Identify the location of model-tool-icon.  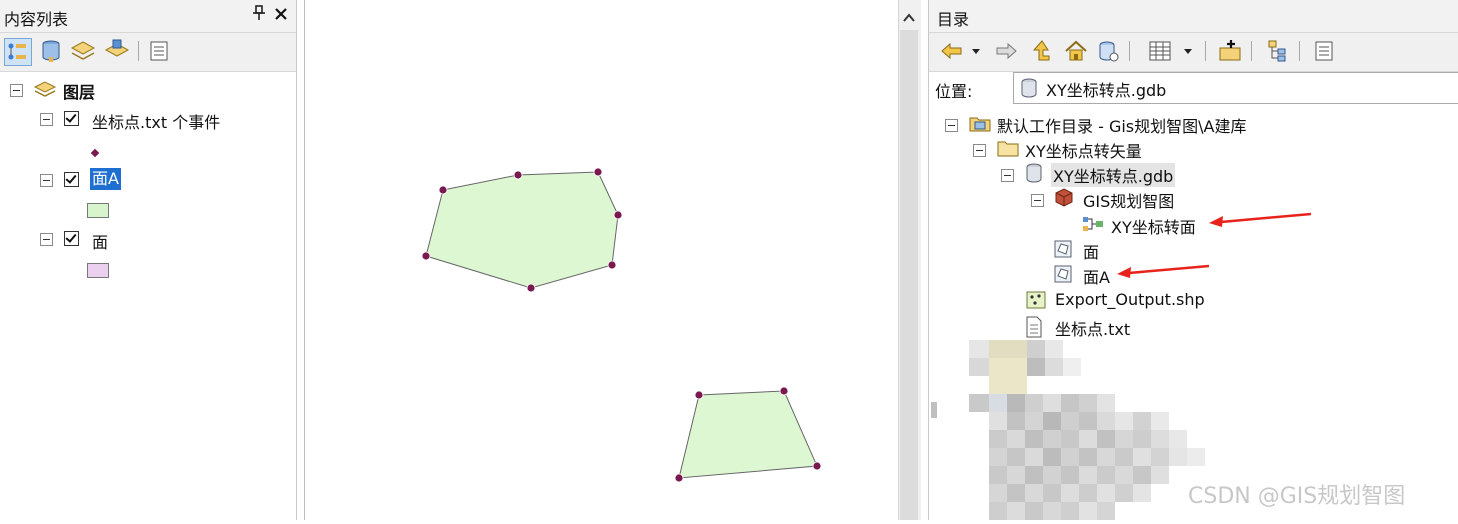
(1092, 223).